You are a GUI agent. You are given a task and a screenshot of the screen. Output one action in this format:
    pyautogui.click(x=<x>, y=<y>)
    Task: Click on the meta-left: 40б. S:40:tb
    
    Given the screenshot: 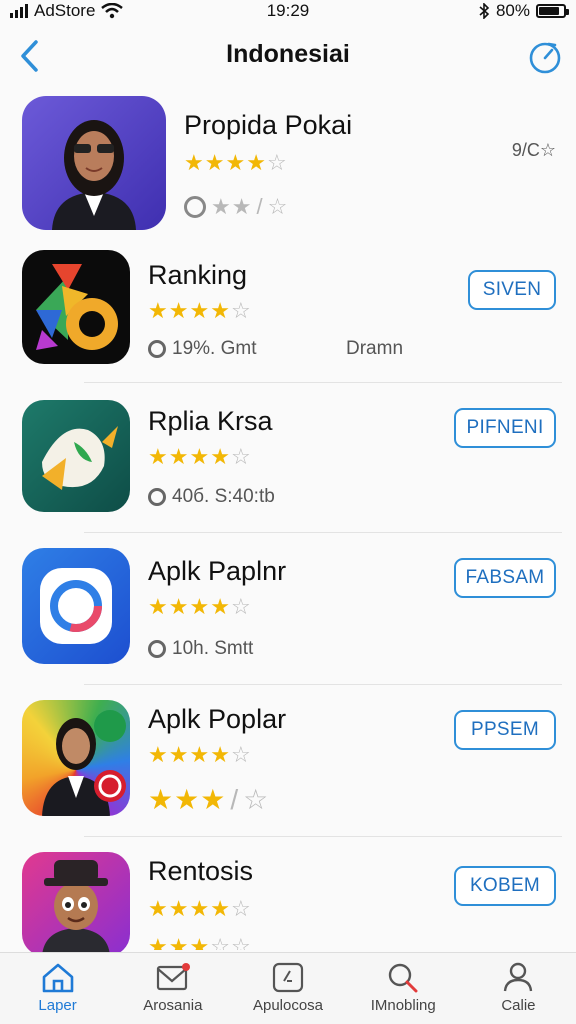 What is the action you would take?
    pyautogui.click(x=223, y=496)
    